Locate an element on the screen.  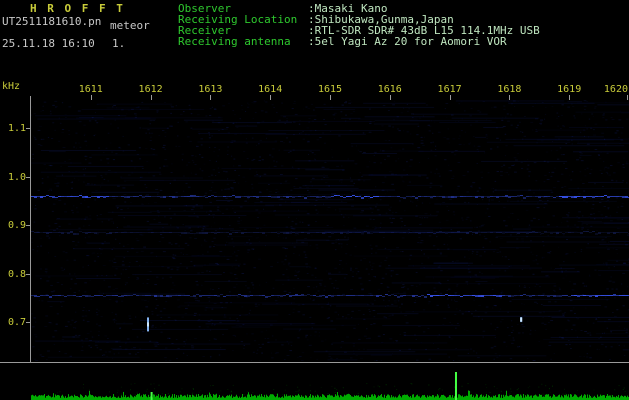
khz-axis-label: kHz is located at coordinates (11, 86).